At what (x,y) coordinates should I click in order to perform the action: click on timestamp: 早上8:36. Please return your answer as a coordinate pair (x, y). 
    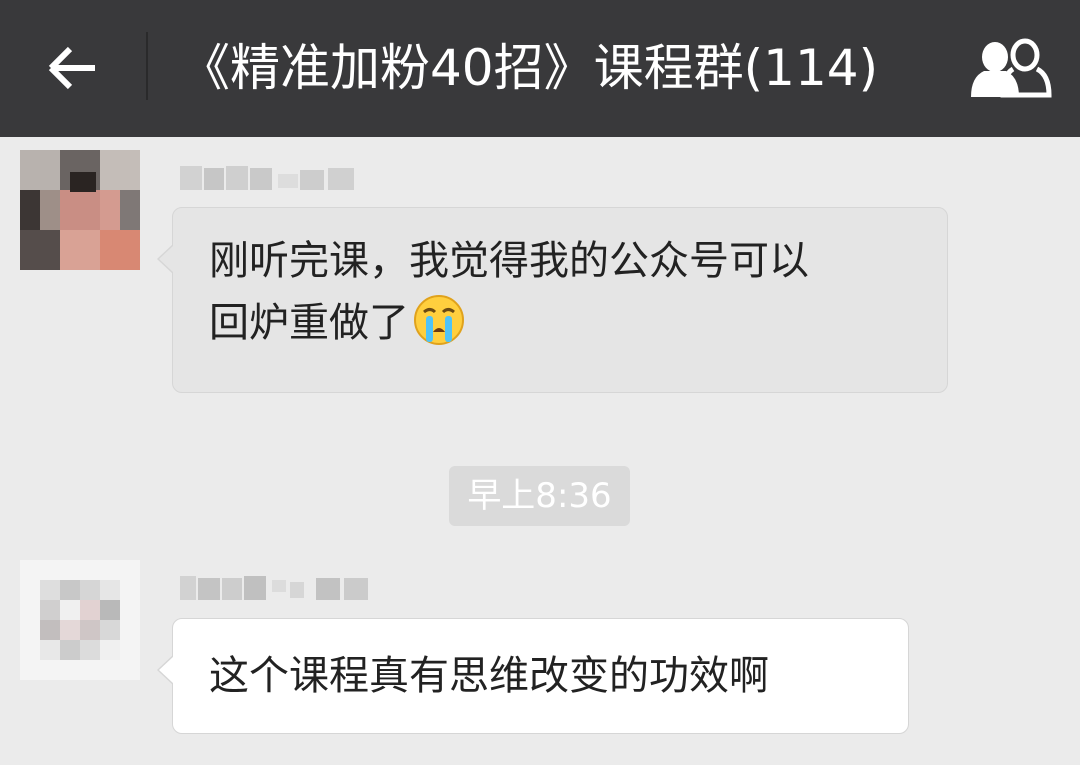
    Looking at the image, I should click on (539, 496).